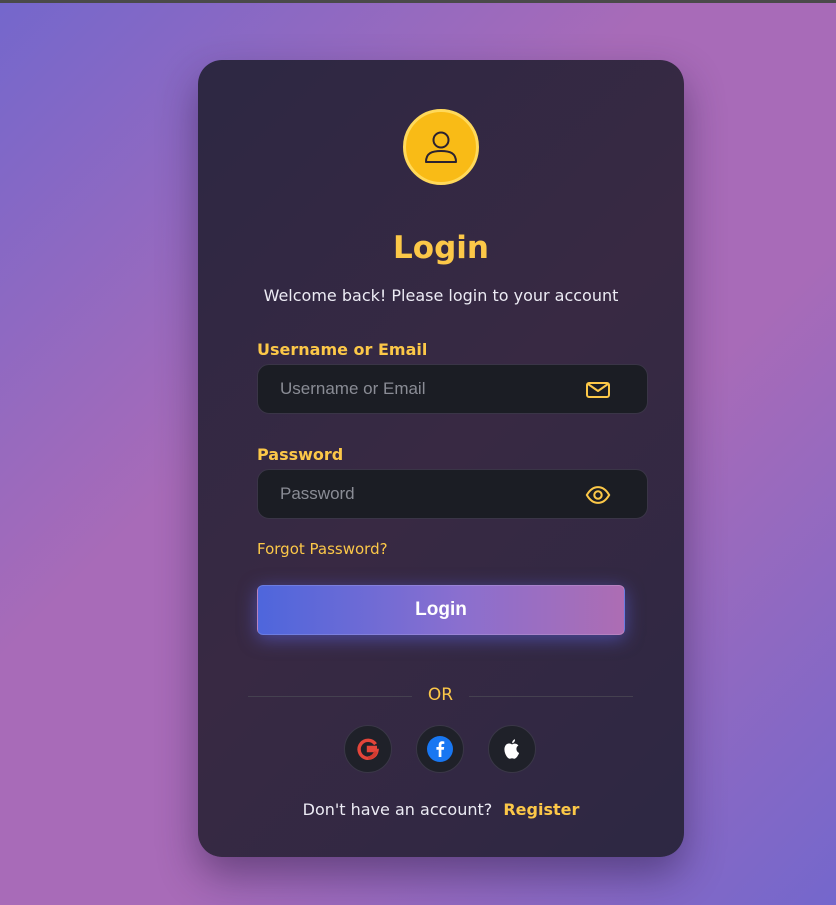 The height and width of the screenshot is (905, 836). I want to click on password-label: Password, so click(300, 454).